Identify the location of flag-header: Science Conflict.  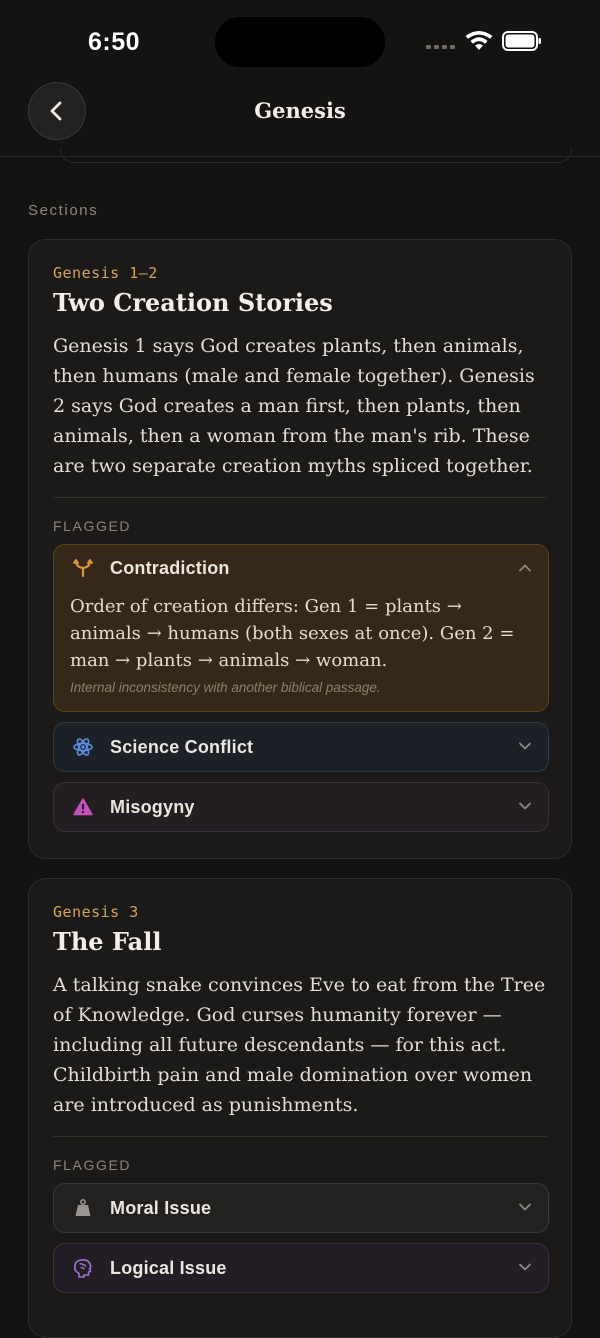
(301, 747).